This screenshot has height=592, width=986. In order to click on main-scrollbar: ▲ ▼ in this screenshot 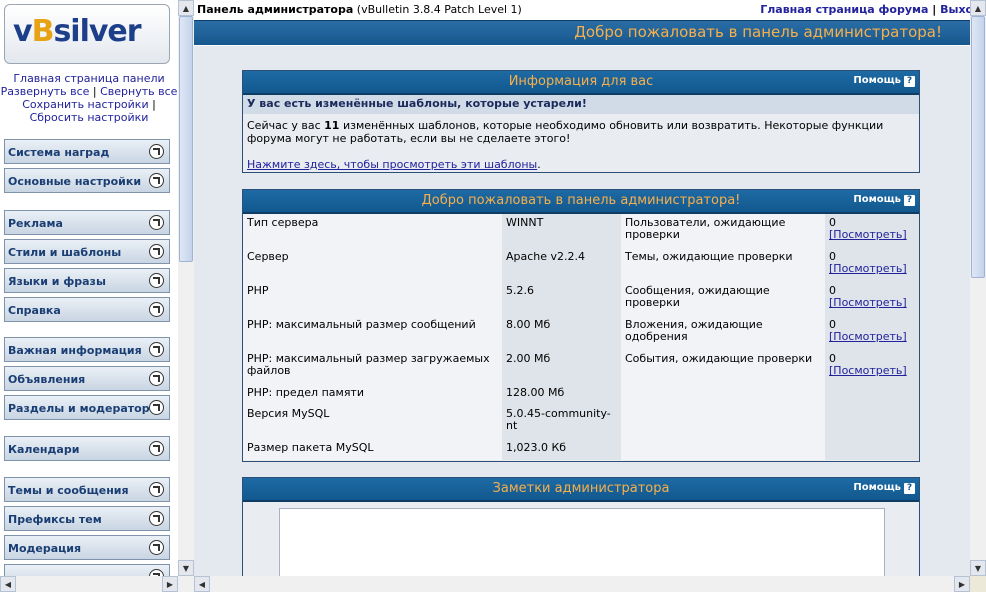, I will do `click(978, 288)`.